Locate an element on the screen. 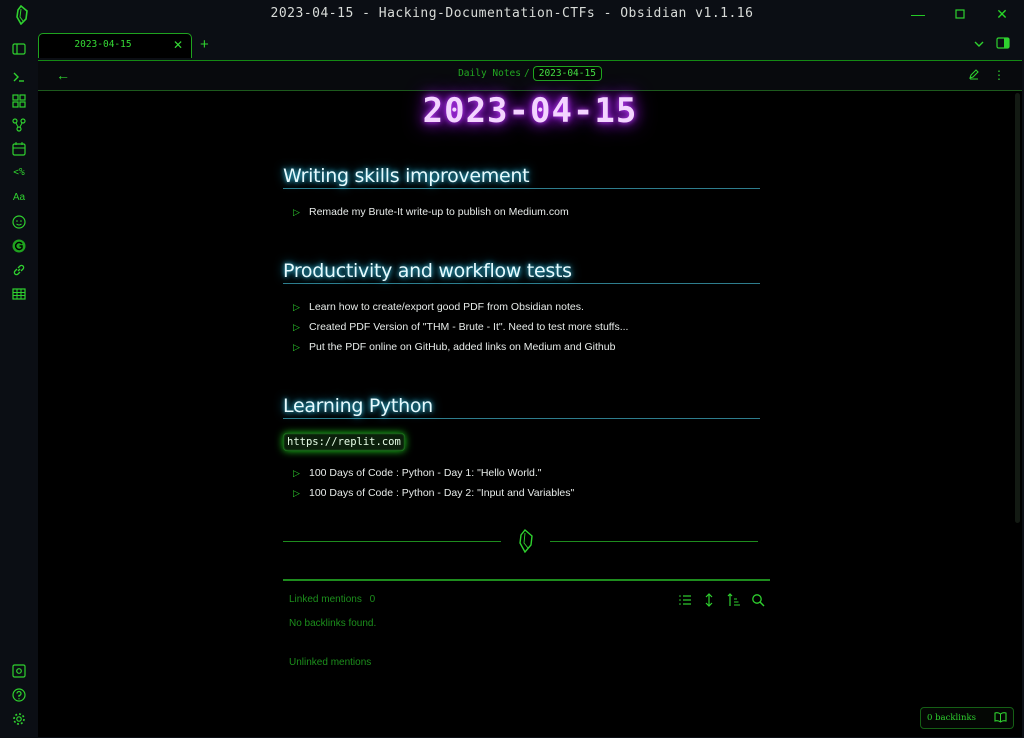  graph-icon is located at coordinates (19, 125).